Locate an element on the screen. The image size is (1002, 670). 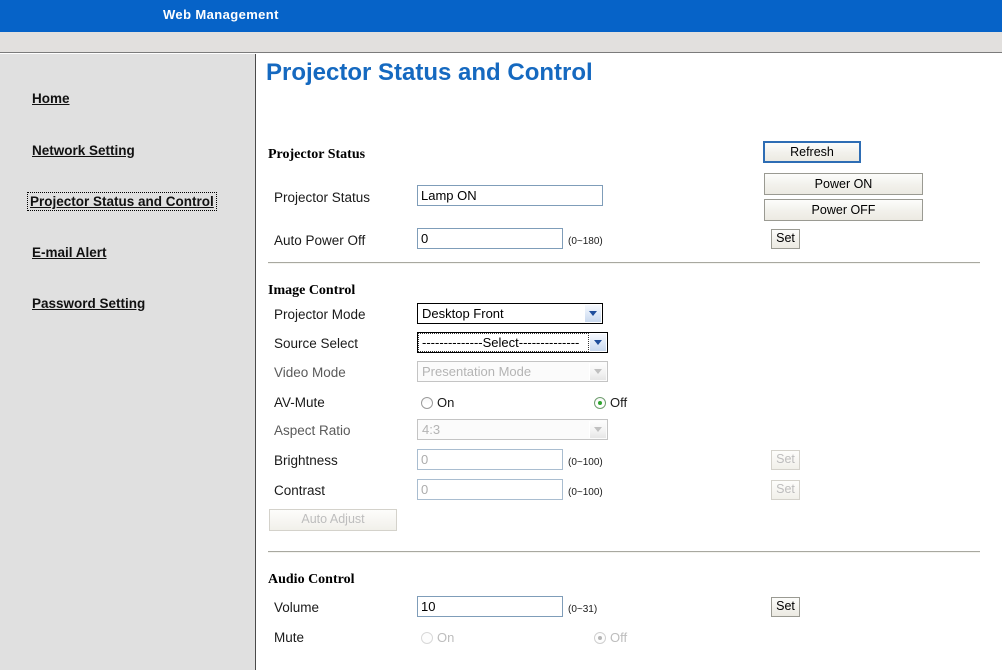
auto-power-off-range-hint: (0~180) is located at coordinates (585, 241).